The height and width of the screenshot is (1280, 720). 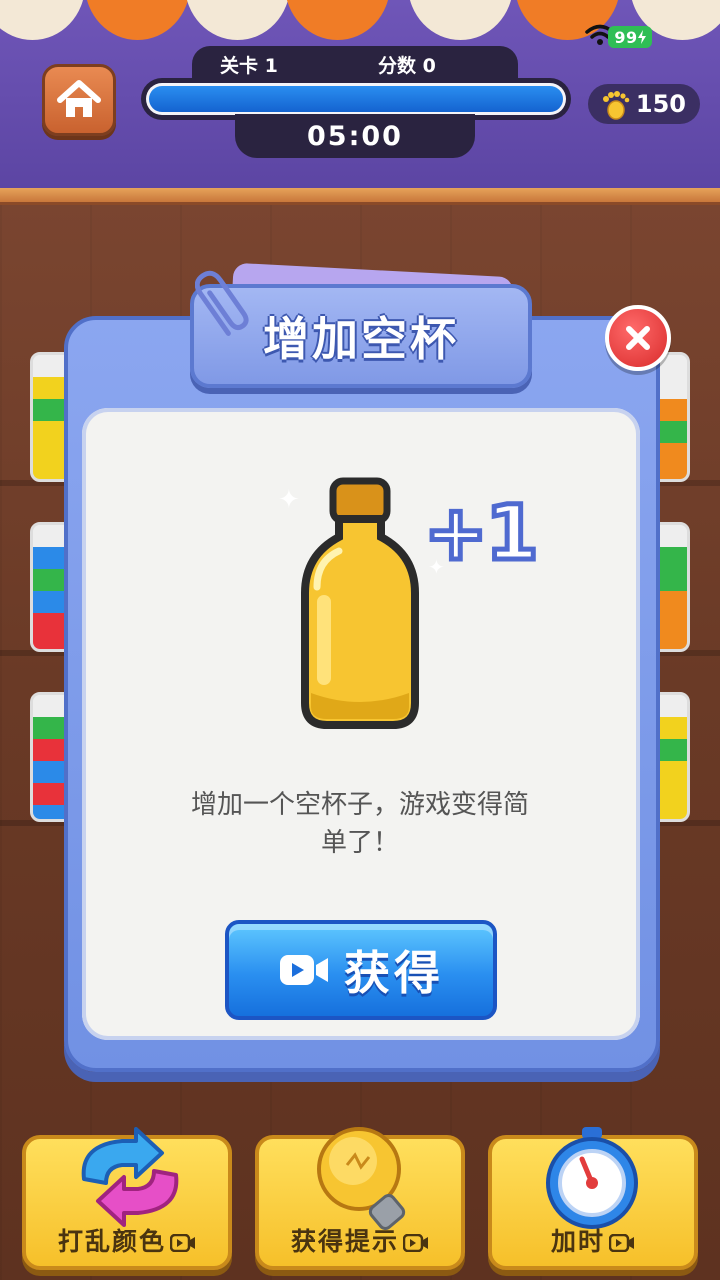 What do you see at coordinates (407, 66) in the screenshot?
I see `score-label: 分数 0` at bounding box center [407, 66].